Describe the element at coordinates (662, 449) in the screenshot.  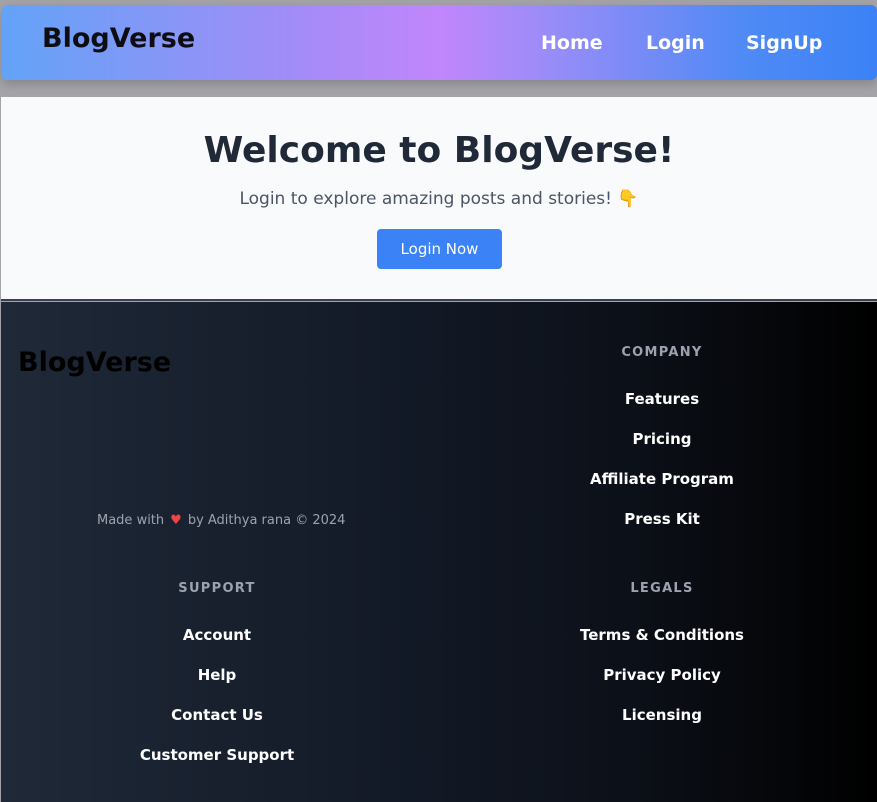
I see `footer-link-pricing: Pricing` at that location.